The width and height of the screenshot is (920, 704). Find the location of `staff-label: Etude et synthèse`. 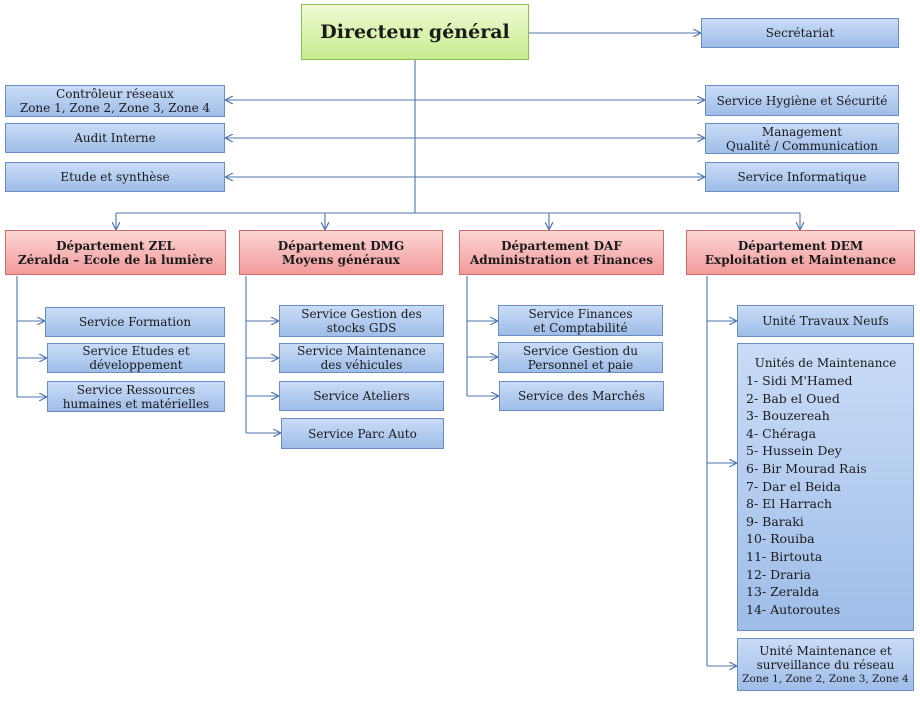

staff-label: Etude et synthèse is located at coordinates (115, 177).